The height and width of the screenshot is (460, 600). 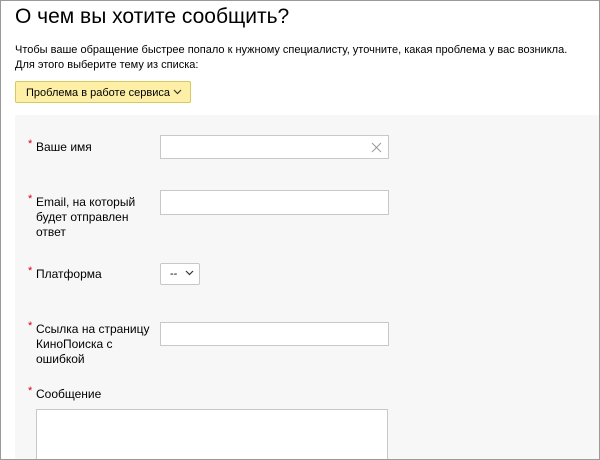 I want to click on topic-dropdown-label: Проблема в работе сервиса, so click(x=98, y=93).